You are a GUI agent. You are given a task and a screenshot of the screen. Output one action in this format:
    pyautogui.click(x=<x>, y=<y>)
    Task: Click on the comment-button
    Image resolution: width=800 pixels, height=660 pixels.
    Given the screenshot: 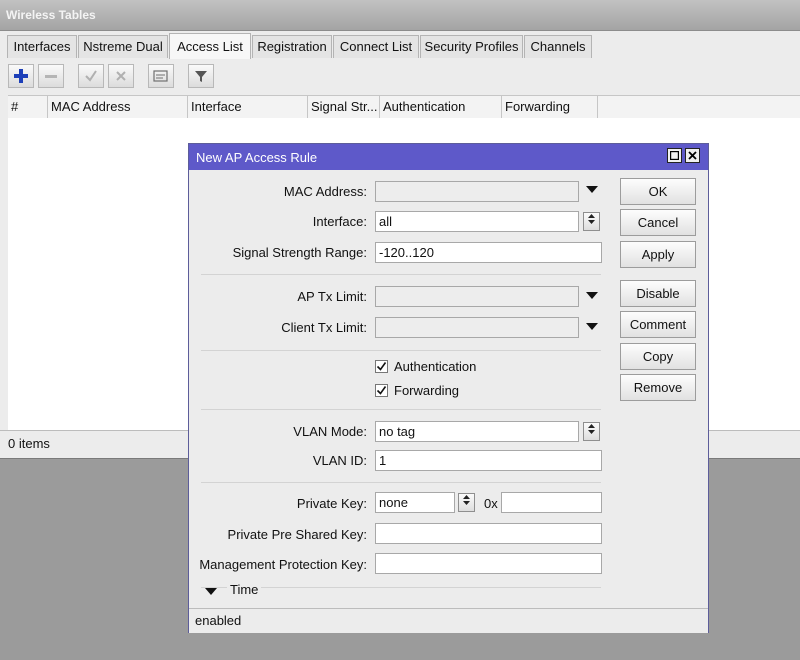 What is the action you would take?
    pyautogui.click(x=161, y=76)
    